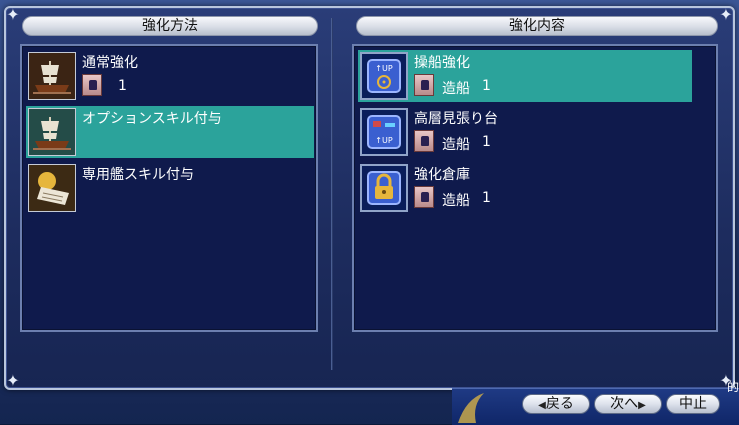 The image size is (739, 425). I want to click on back-button: ◀戻る, so click(556, 404).